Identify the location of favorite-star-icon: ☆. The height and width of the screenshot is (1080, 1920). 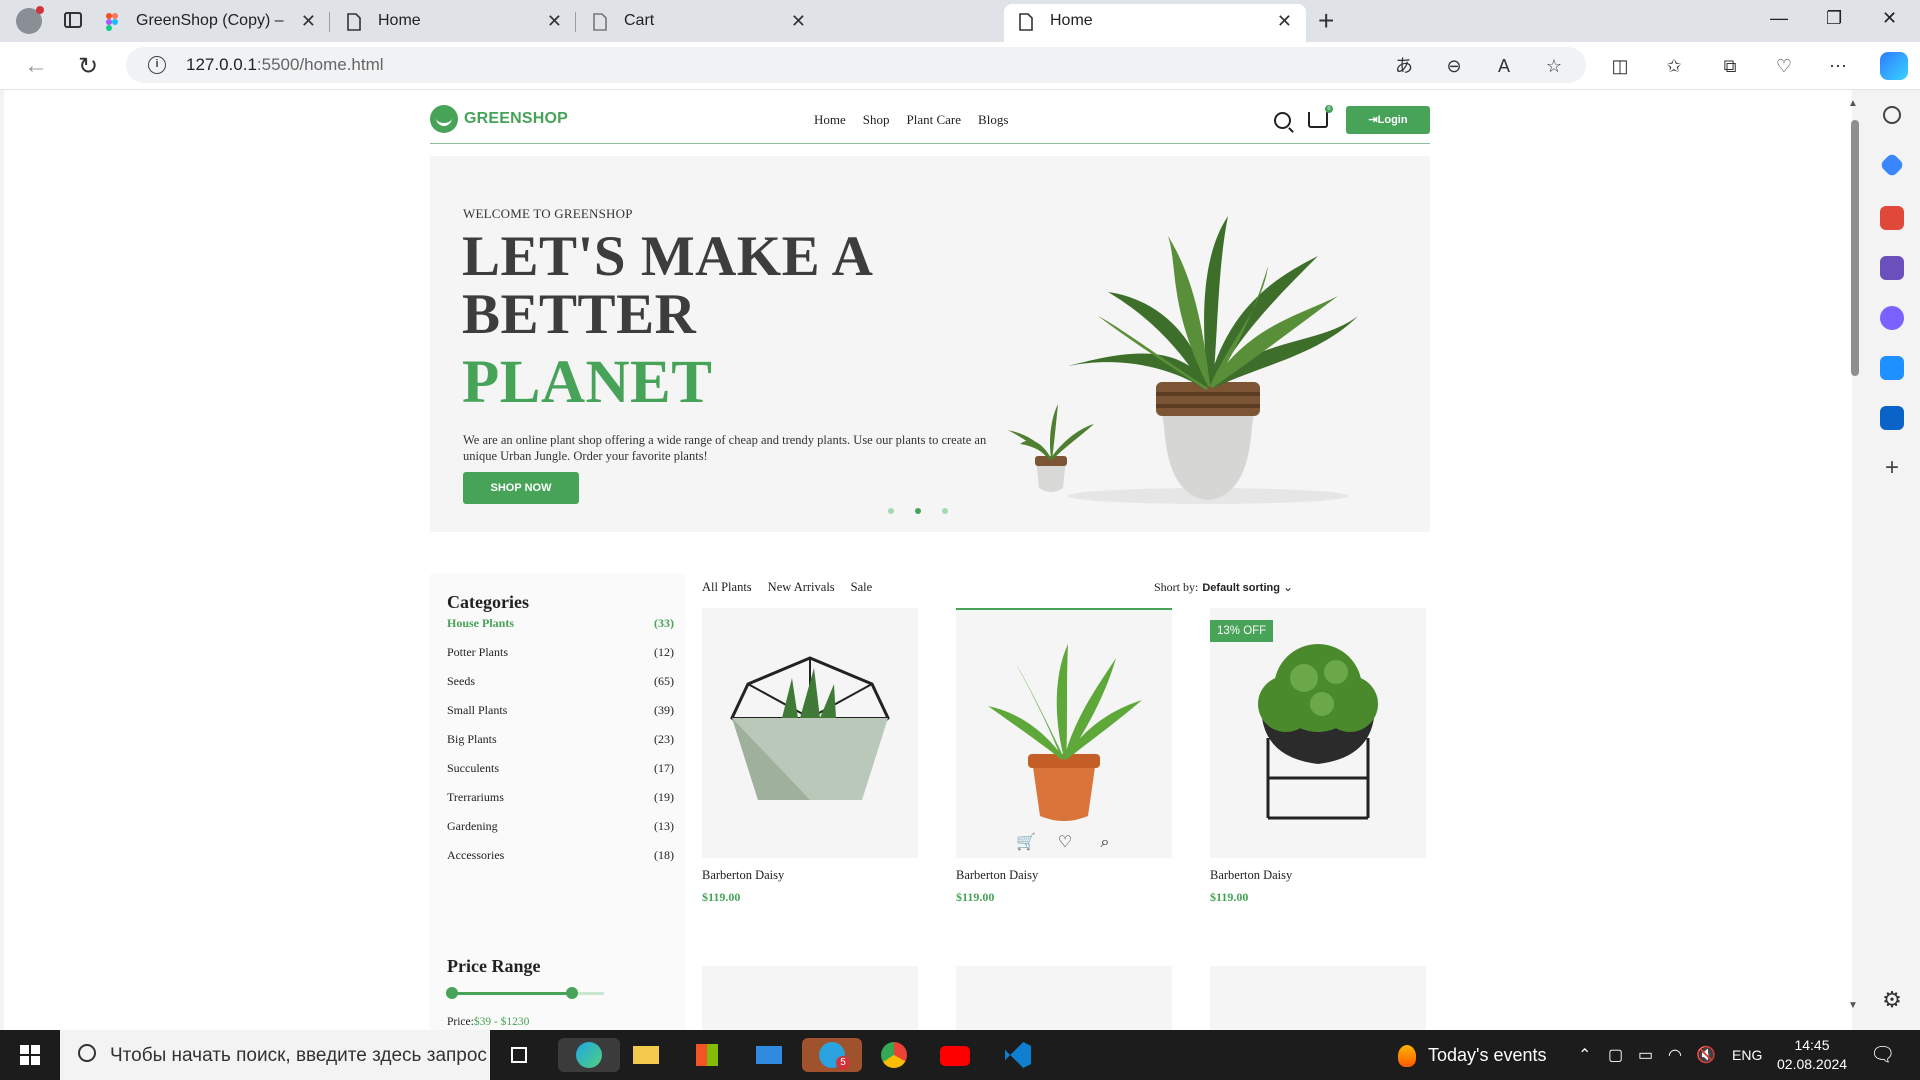
(1554, 66).